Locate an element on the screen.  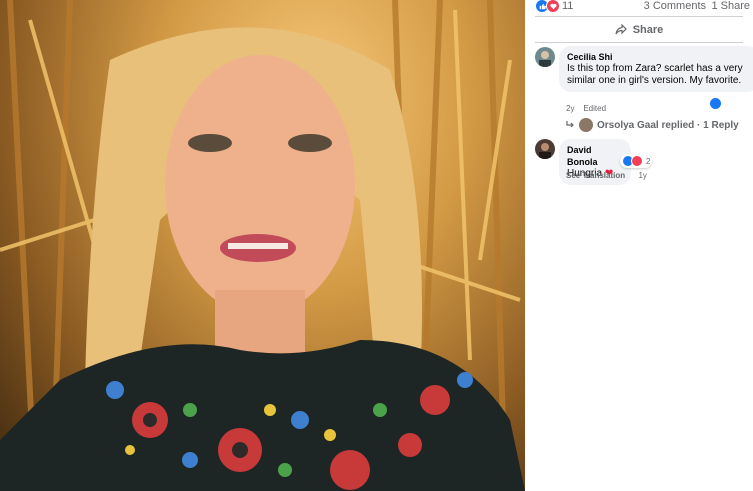
share-icon is located at coordinates (621, 29).